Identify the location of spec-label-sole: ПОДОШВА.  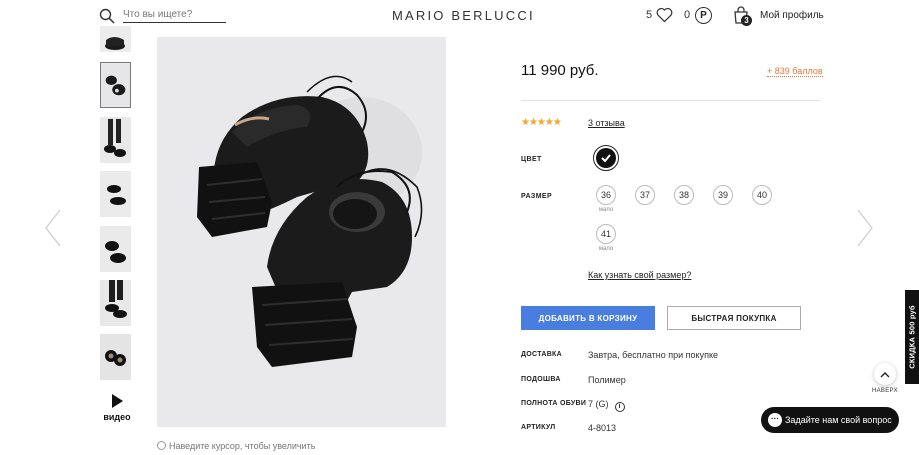
(541, 379).